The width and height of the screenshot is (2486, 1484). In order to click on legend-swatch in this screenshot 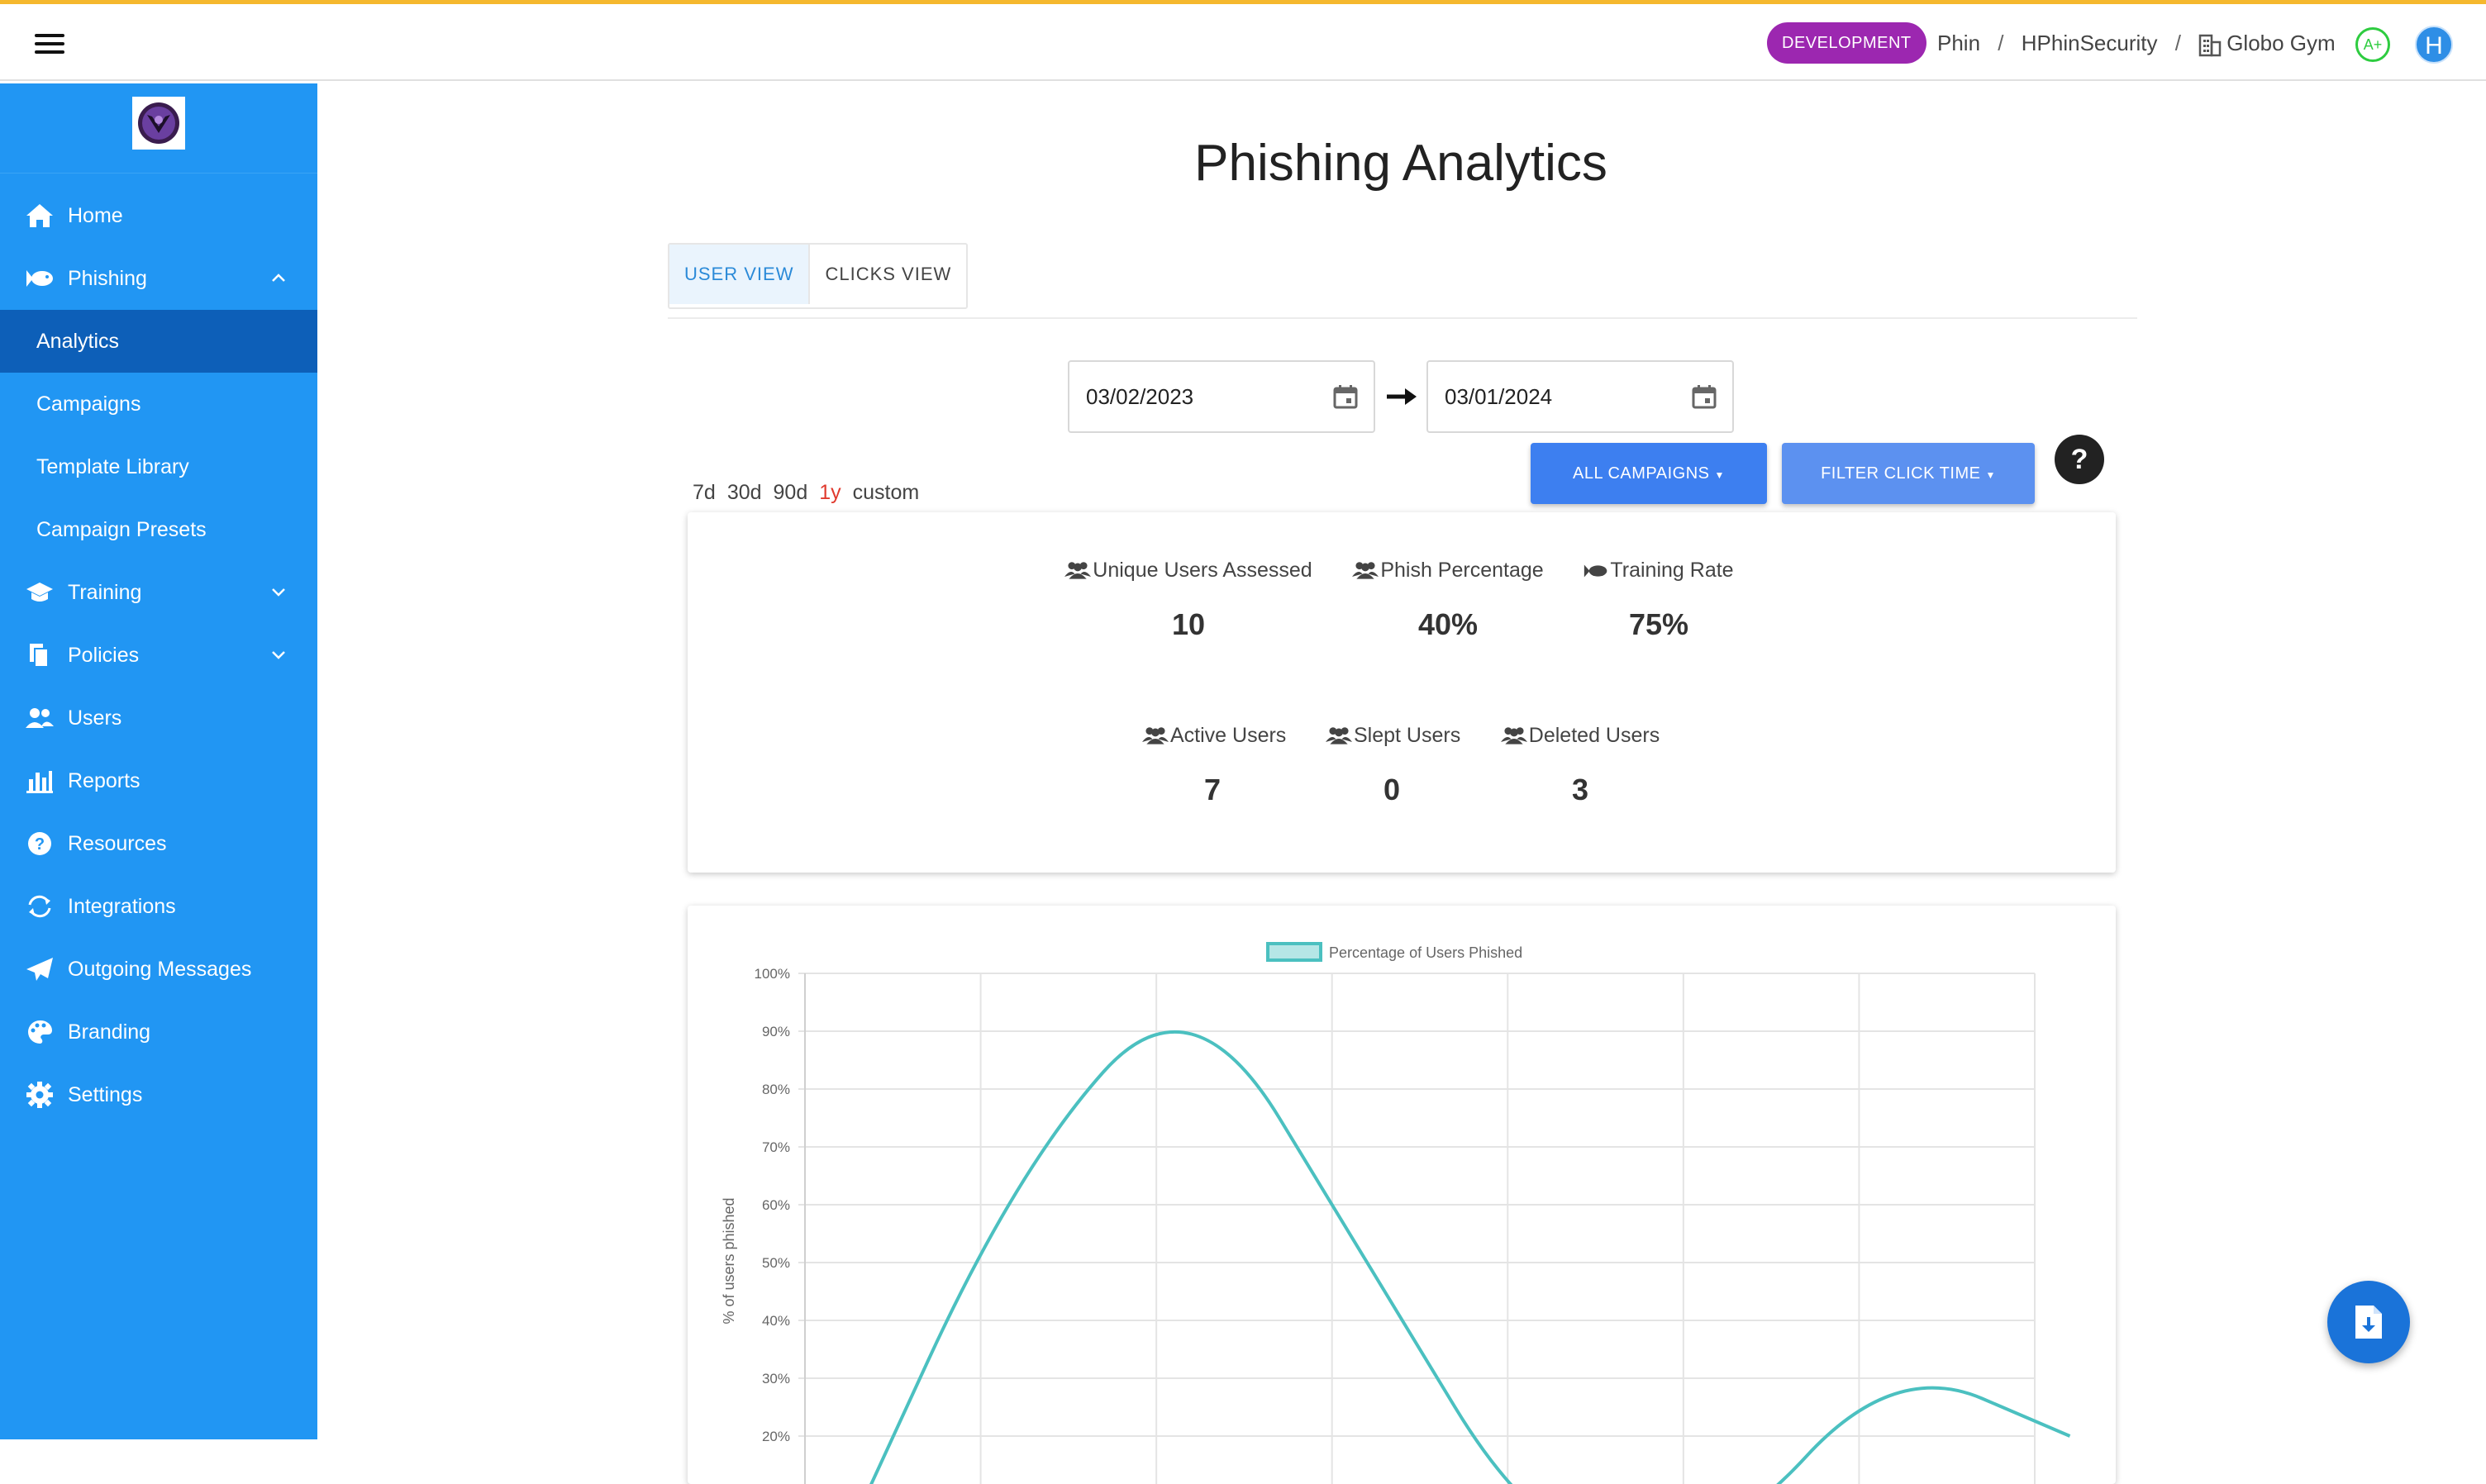, I will do `click(1294, 952)`.